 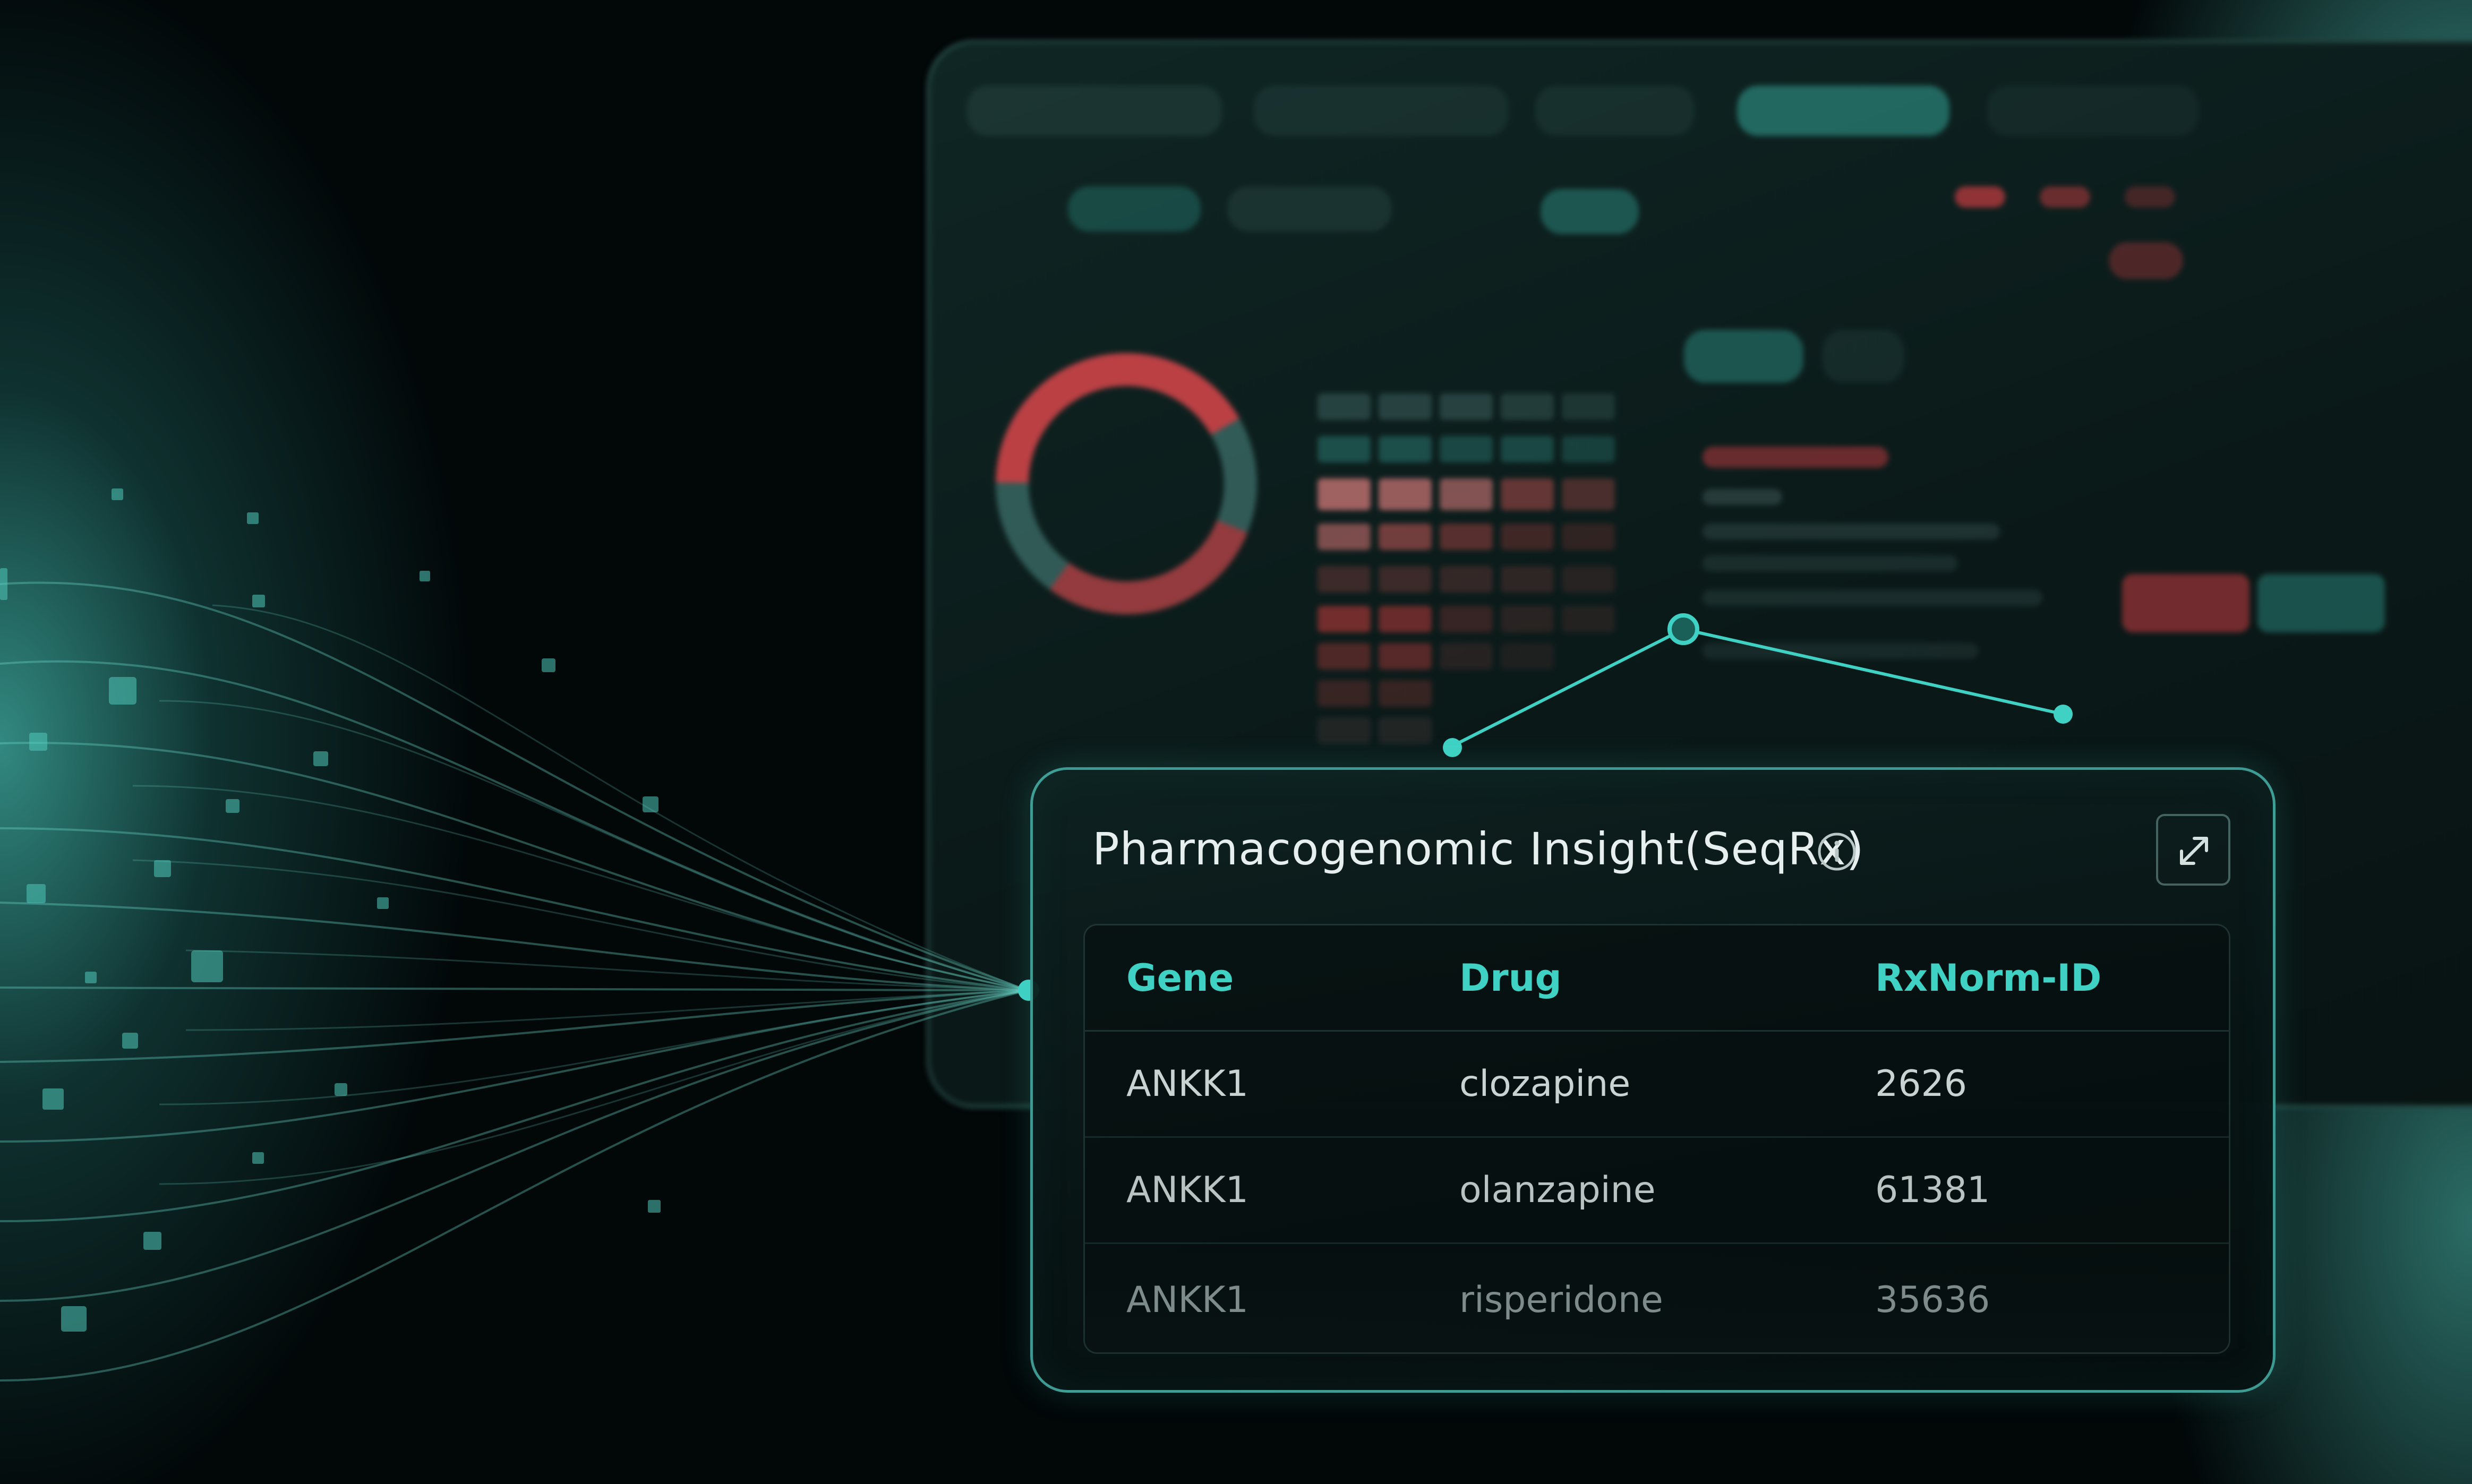 I want to click on table-row: ANKK1 olanzapine 61381, so click(x=1657, y=1191).